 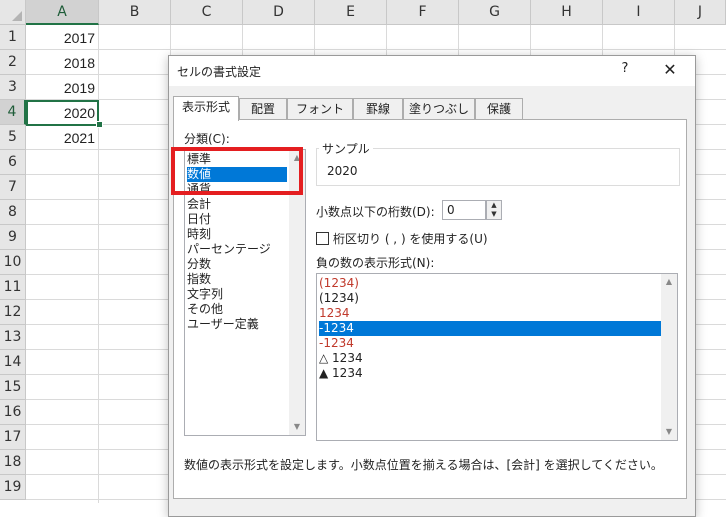 I want to click on cell-a1: 2017, so click(x=61, y=38).